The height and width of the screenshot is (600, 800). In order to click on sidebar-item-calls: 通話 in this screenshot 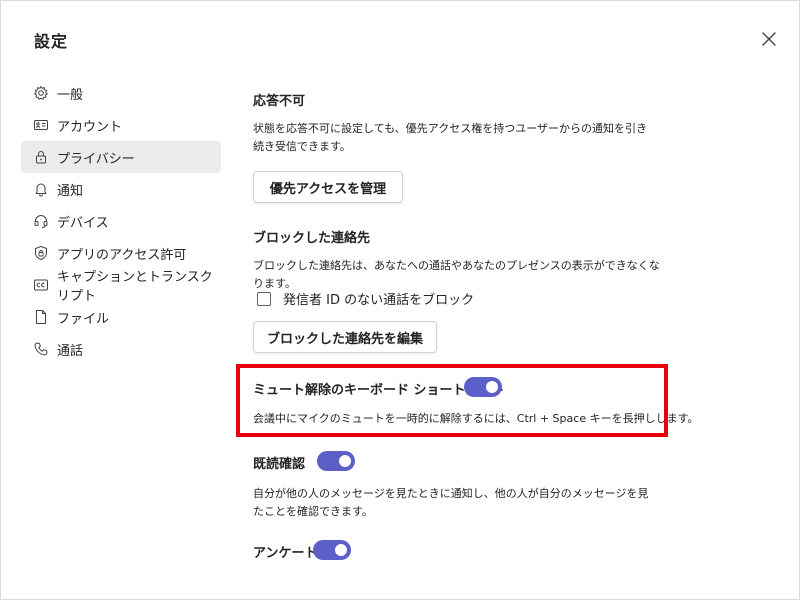, I will do `click(121, 349)`.